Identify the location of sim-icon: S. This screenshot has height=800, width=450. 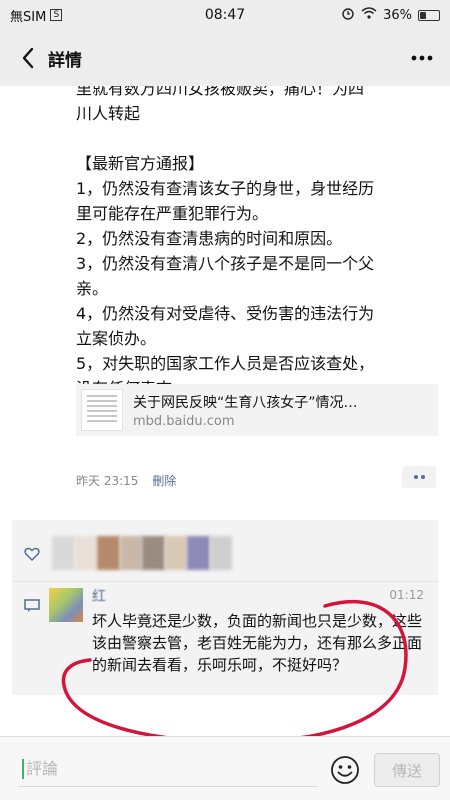
(56, 15).